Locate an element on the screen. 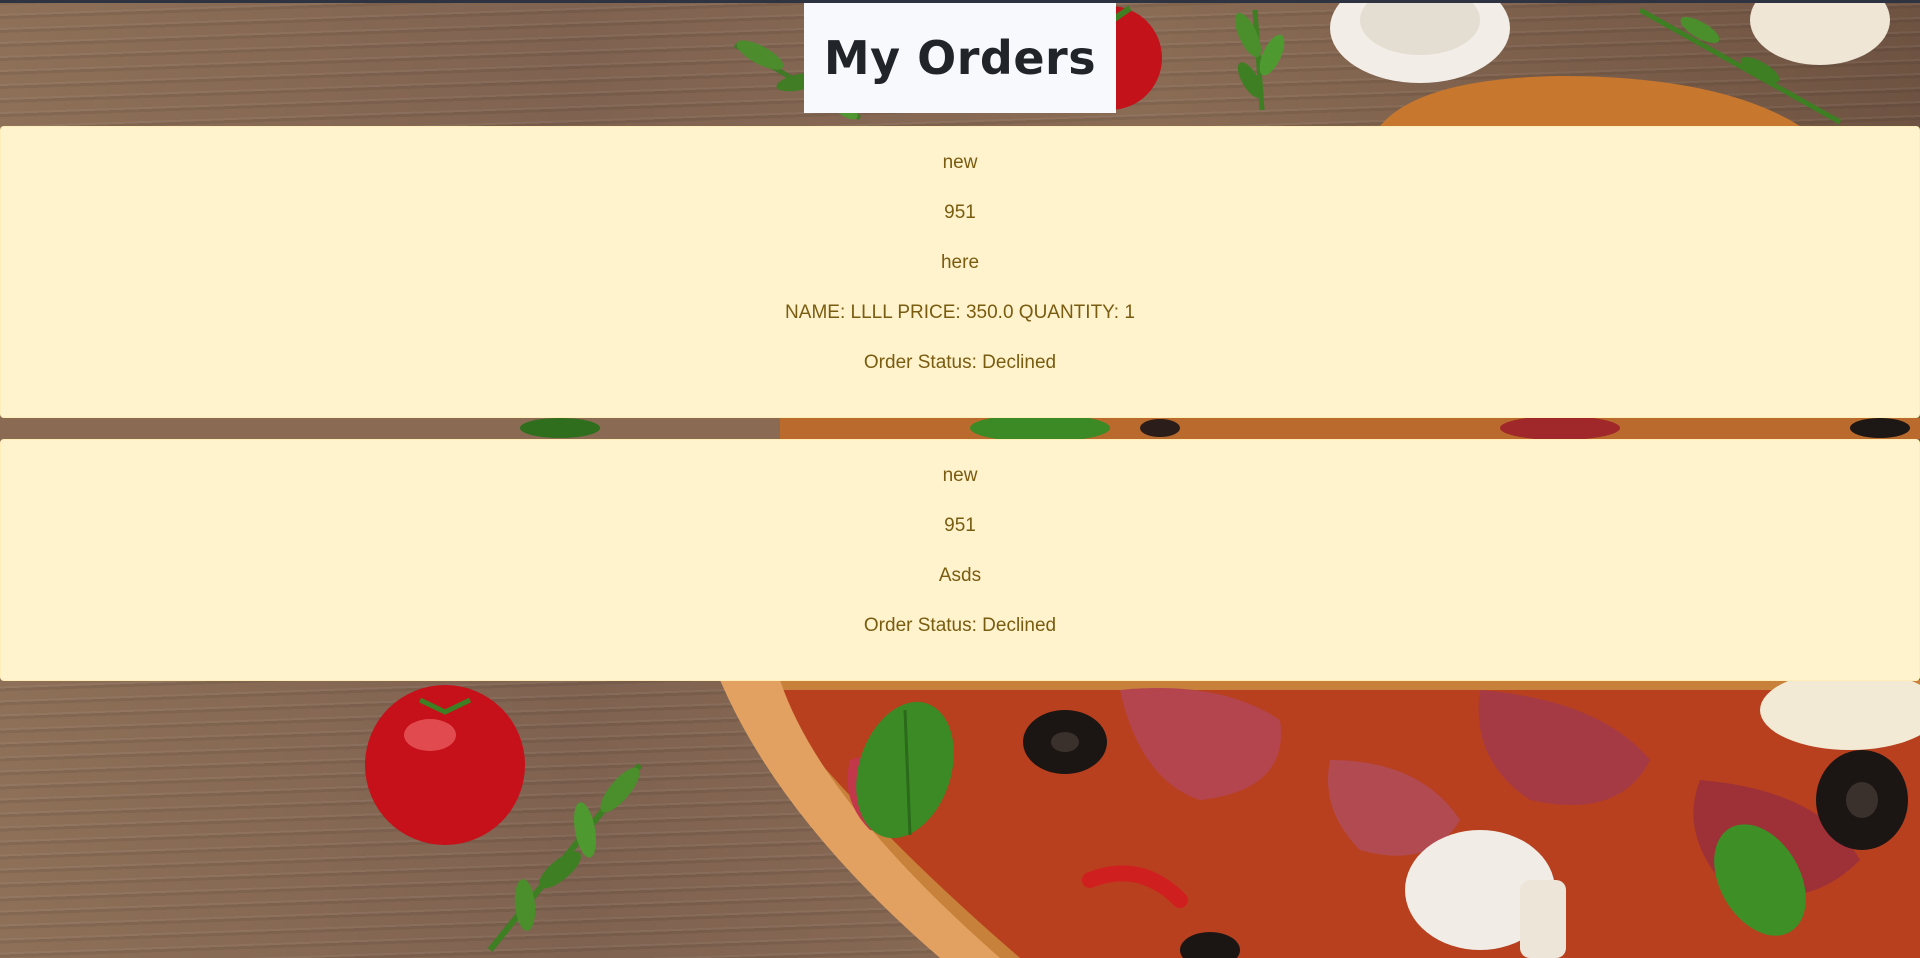 The width and height of the screenshot is (1920, 958). page-title-box: My Orders is located at coordinates (960, 58).